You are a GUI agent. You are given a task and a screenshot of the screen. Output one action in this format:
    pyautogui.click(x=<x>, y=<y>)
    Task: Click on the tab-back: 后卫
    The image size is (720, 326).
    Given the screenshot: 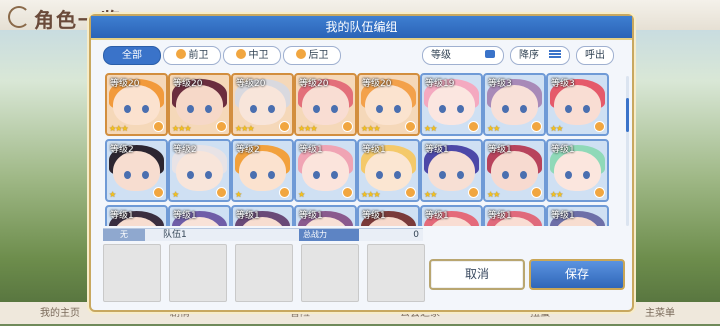 What is the action you would take?
    pyautogui.click(x=312, y=55)
    